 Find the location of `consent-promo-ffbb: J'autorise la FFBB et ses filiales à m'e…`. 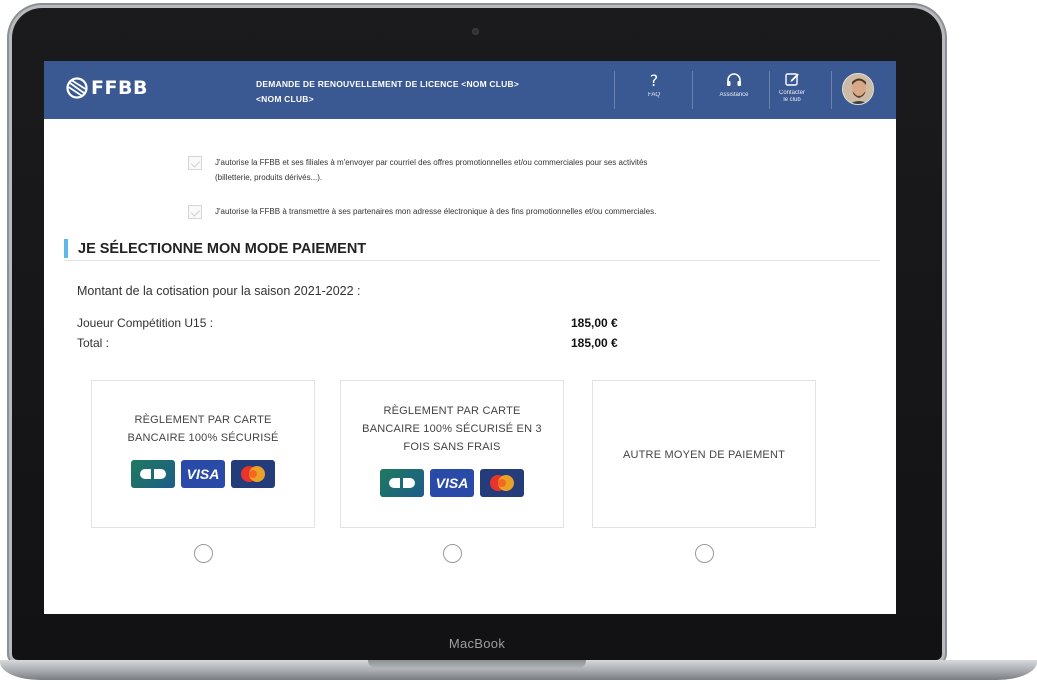

consent-promo-ffbb: J'autorise la FFBB et ses filiales à m'e… is located at coordinates (471, 170).